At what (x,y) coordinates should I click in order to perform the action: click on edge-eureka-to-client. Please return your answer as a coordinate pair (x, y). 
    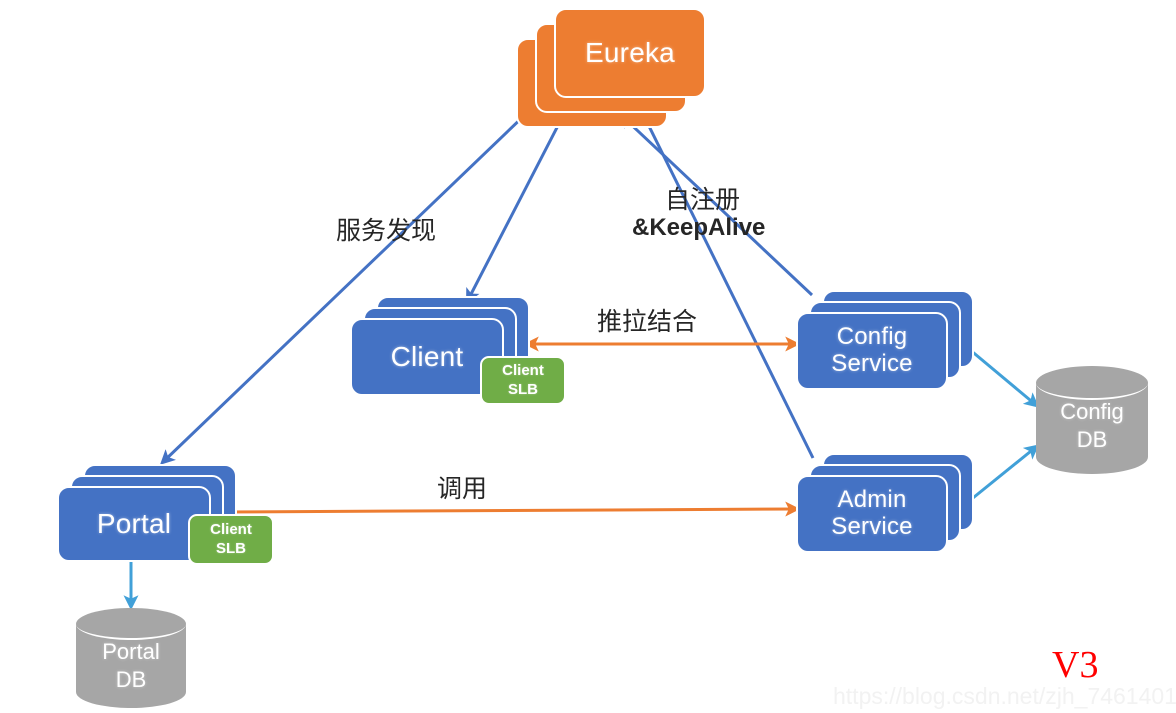
    Looking at the image, I should click on (516, 207).